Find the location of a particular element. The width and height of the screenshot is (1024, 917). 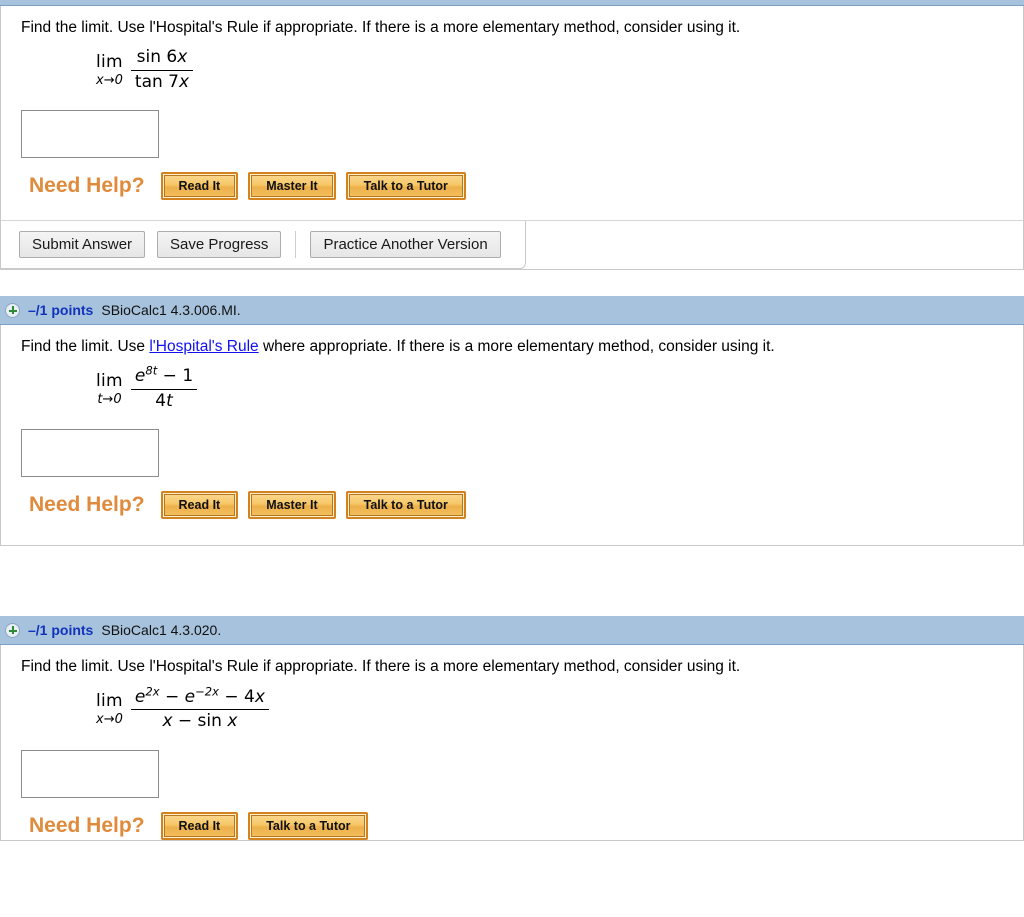

question-code-2: SBioCalc1 4.3.006.MI. is located at coordinates (171, 310).